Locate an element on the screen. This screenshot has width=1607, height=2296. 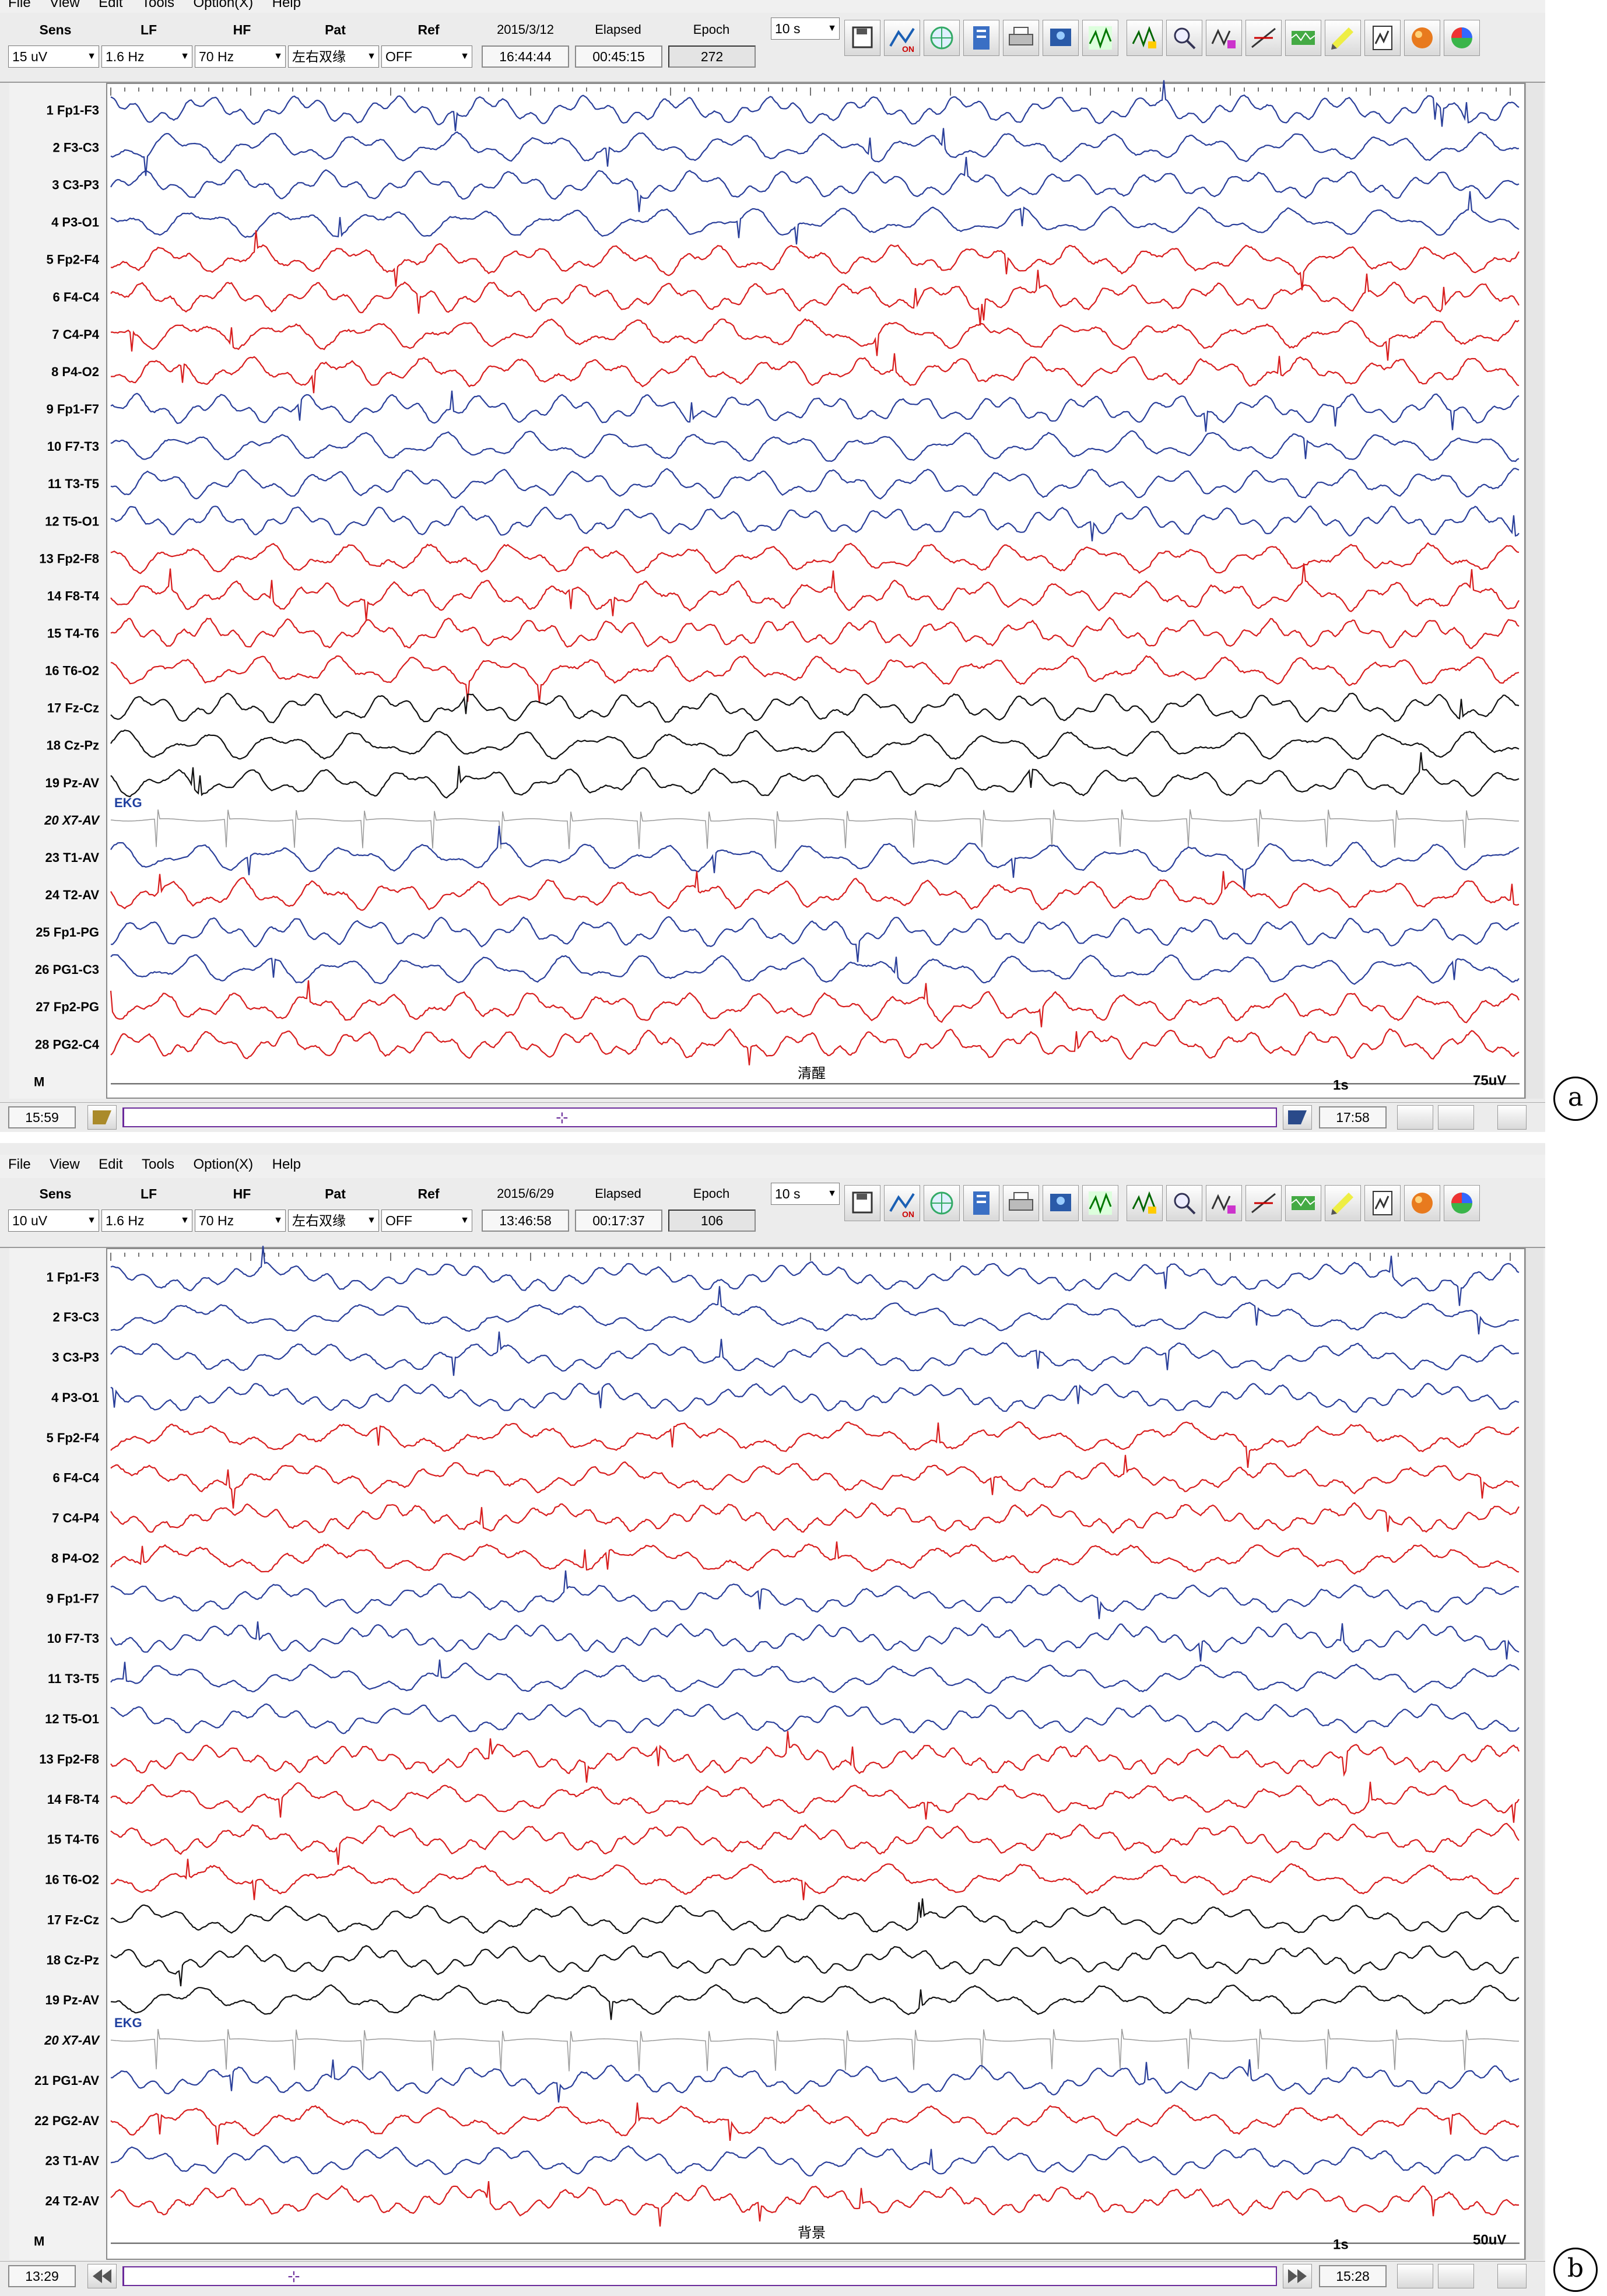
record-start-time: 15:59 is located at coordinates (42, 1117).